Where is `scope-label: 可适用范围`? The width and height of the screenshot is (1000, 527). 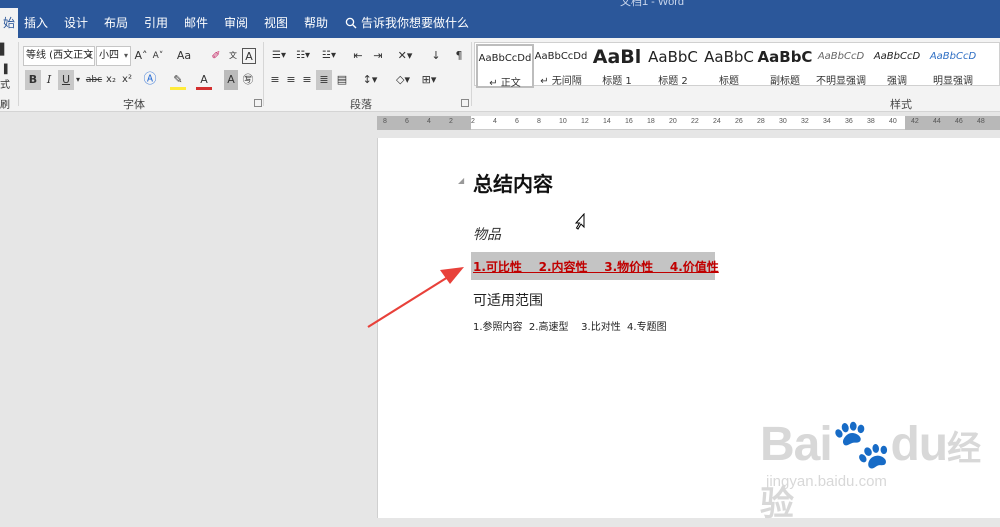
scope-label: 可适用范围 is located at coordinates (508, 300).